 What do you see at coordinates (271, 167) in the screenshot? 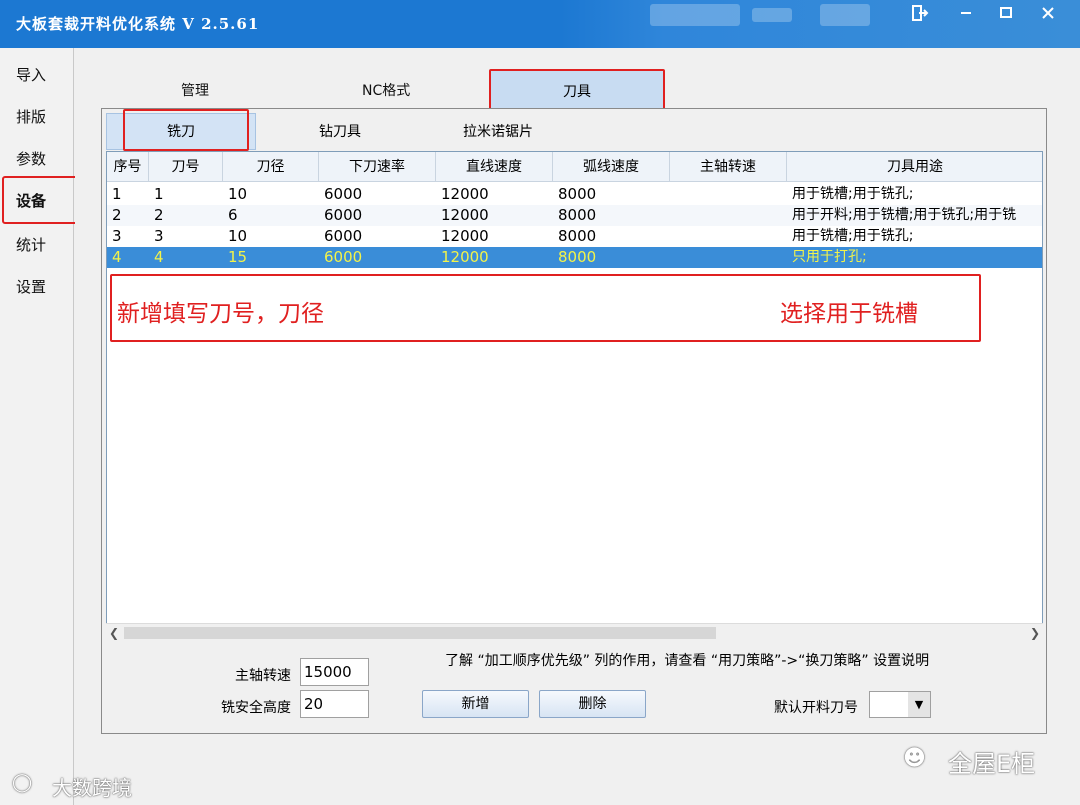
I see `column-header: 刀径` at bounding box center [271, 167].